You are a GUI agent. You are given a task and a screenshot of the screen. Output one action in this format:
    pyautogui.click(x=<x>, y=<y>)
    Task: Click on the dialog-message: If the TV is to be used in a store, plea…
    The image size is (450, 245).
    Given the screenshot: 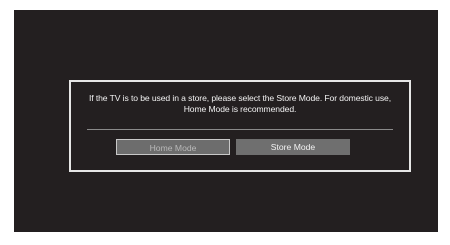 What is the action you would take?
    pyautogui.click(x=240, y=103)
    